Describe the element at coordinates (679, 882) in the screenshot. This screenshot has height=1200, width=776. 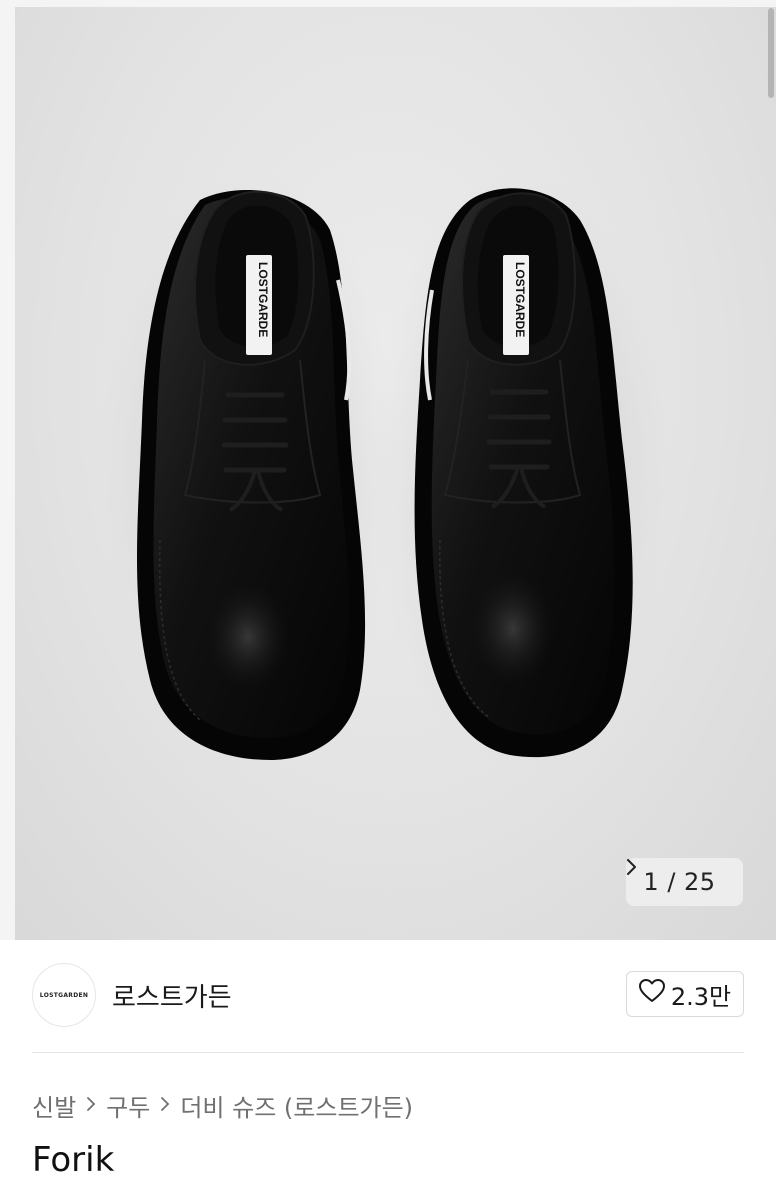
I see `image-counter-text: 1 / 25` at that location.